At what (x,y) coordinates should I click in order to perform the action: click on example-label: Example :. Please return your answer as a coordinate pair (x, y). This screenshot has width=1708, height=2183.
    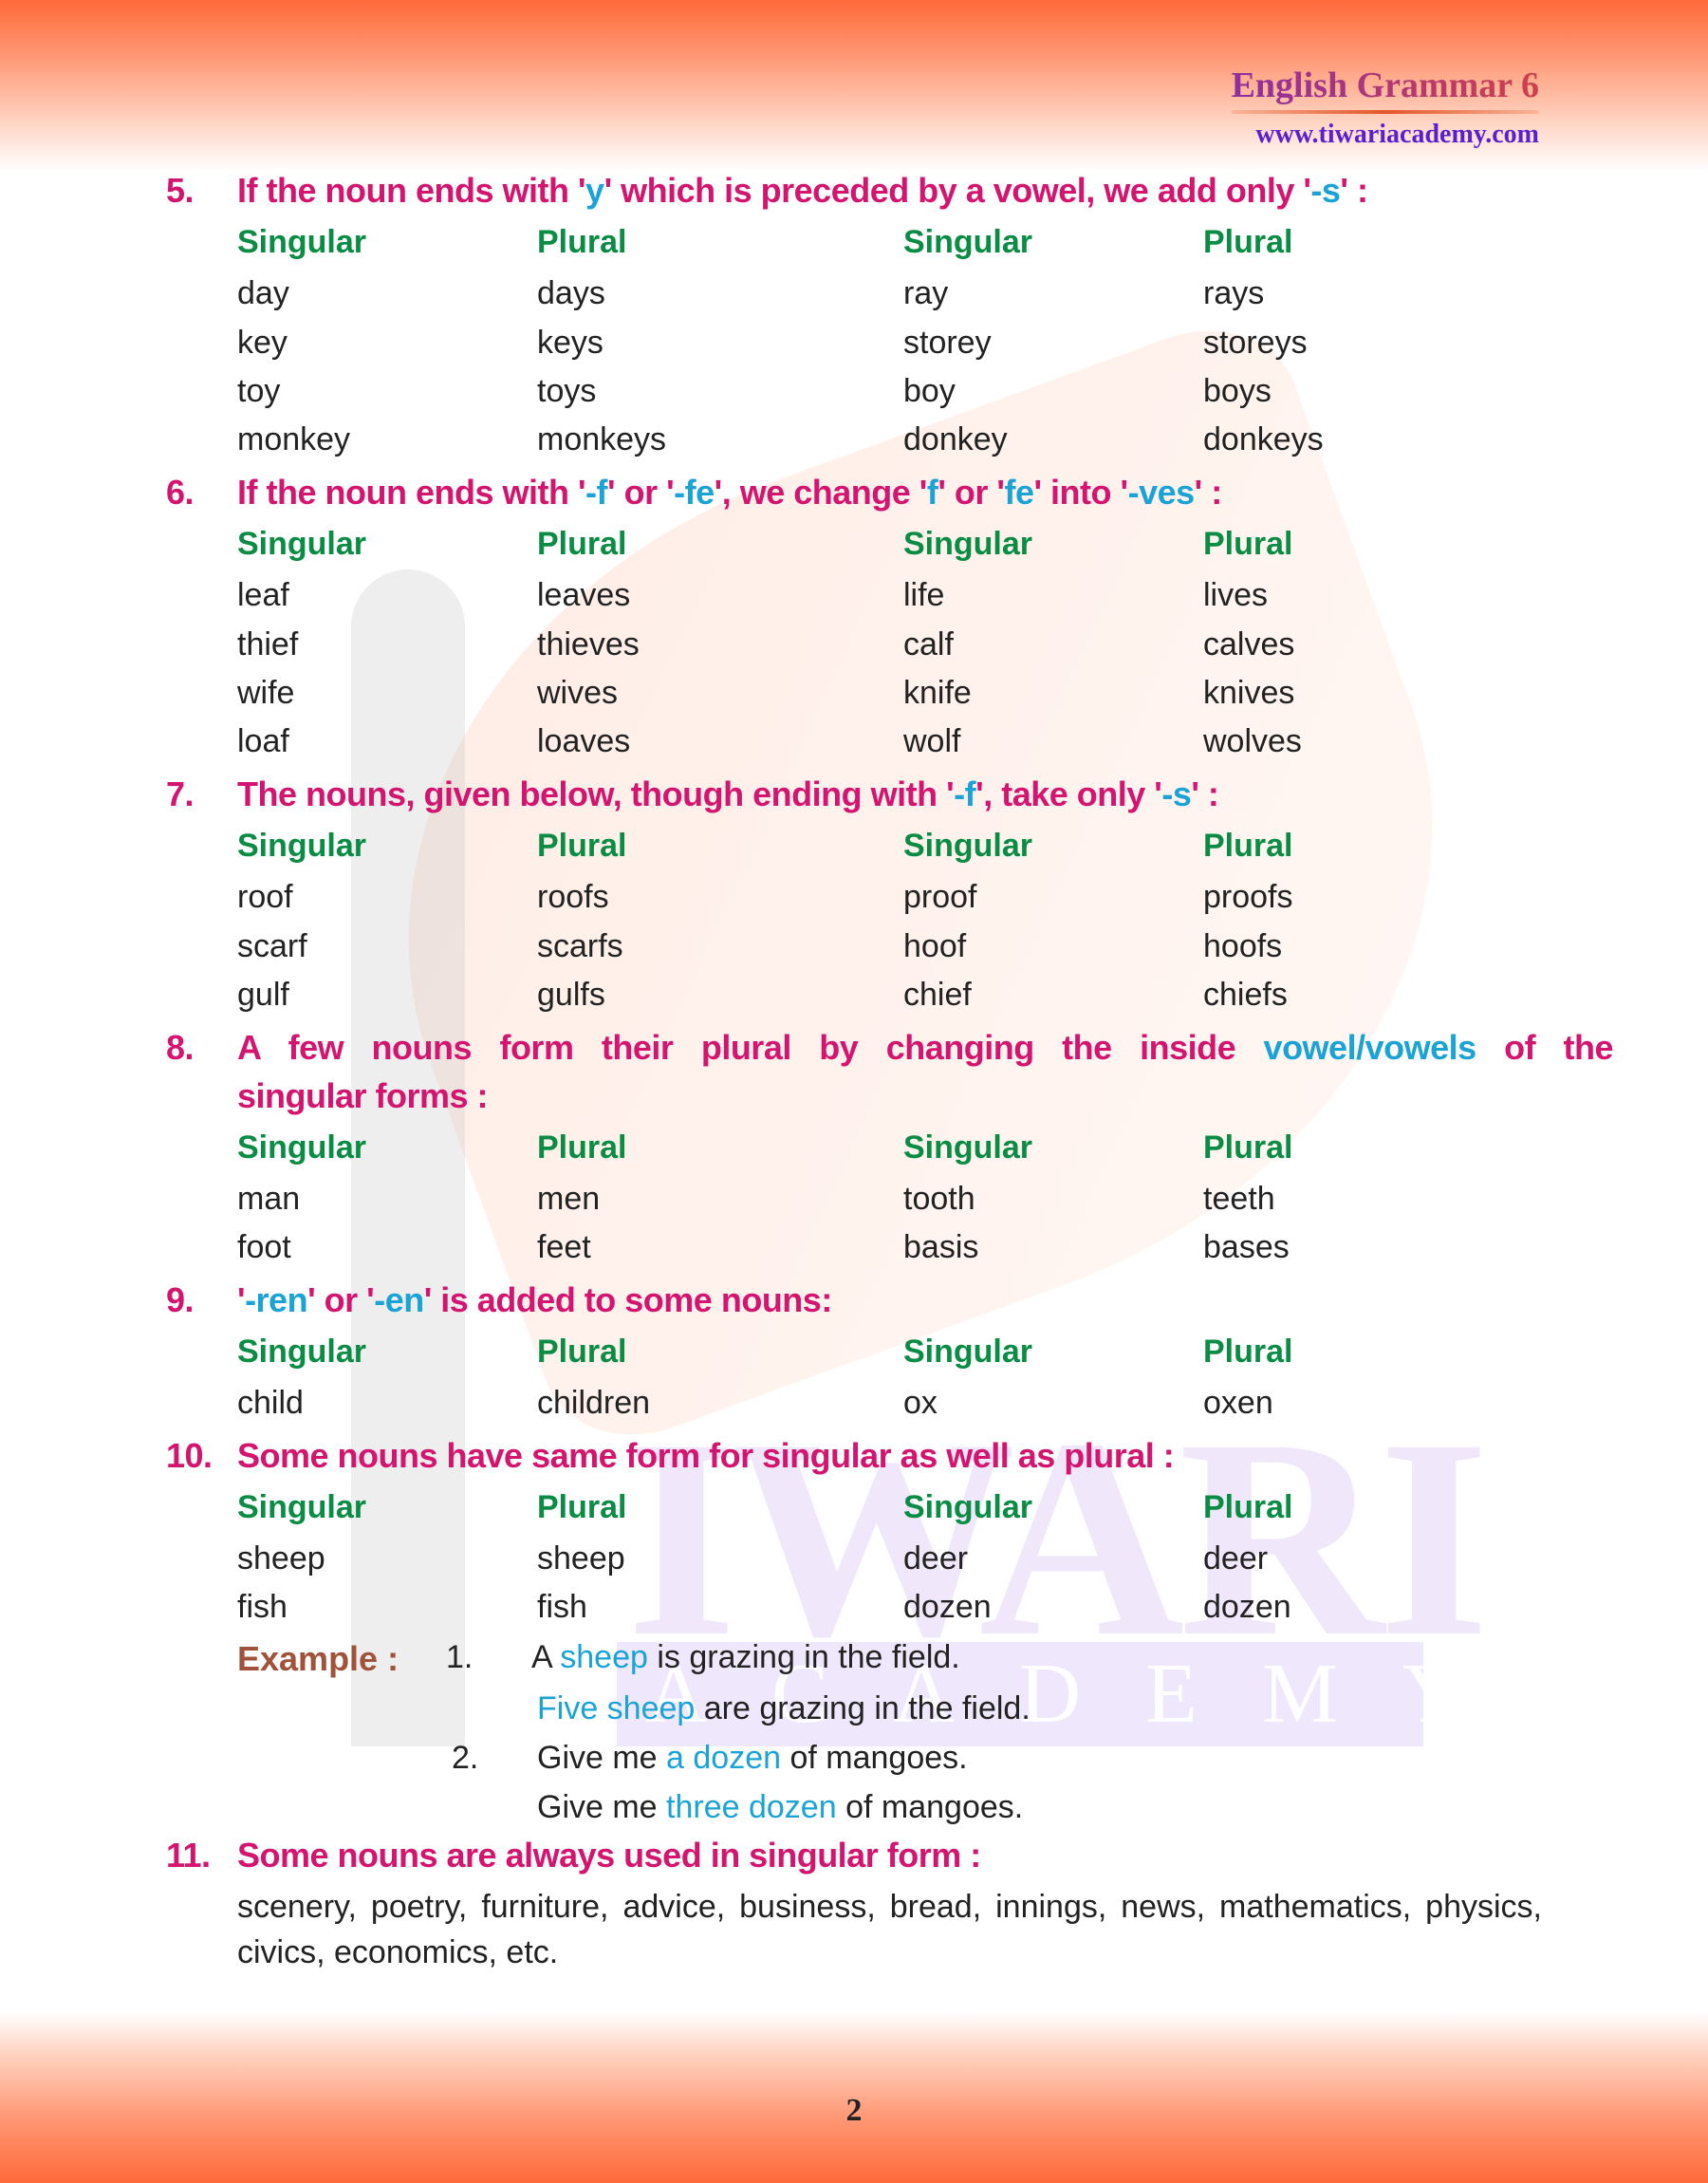
    Looking at the image, I should click on (318, 1658).